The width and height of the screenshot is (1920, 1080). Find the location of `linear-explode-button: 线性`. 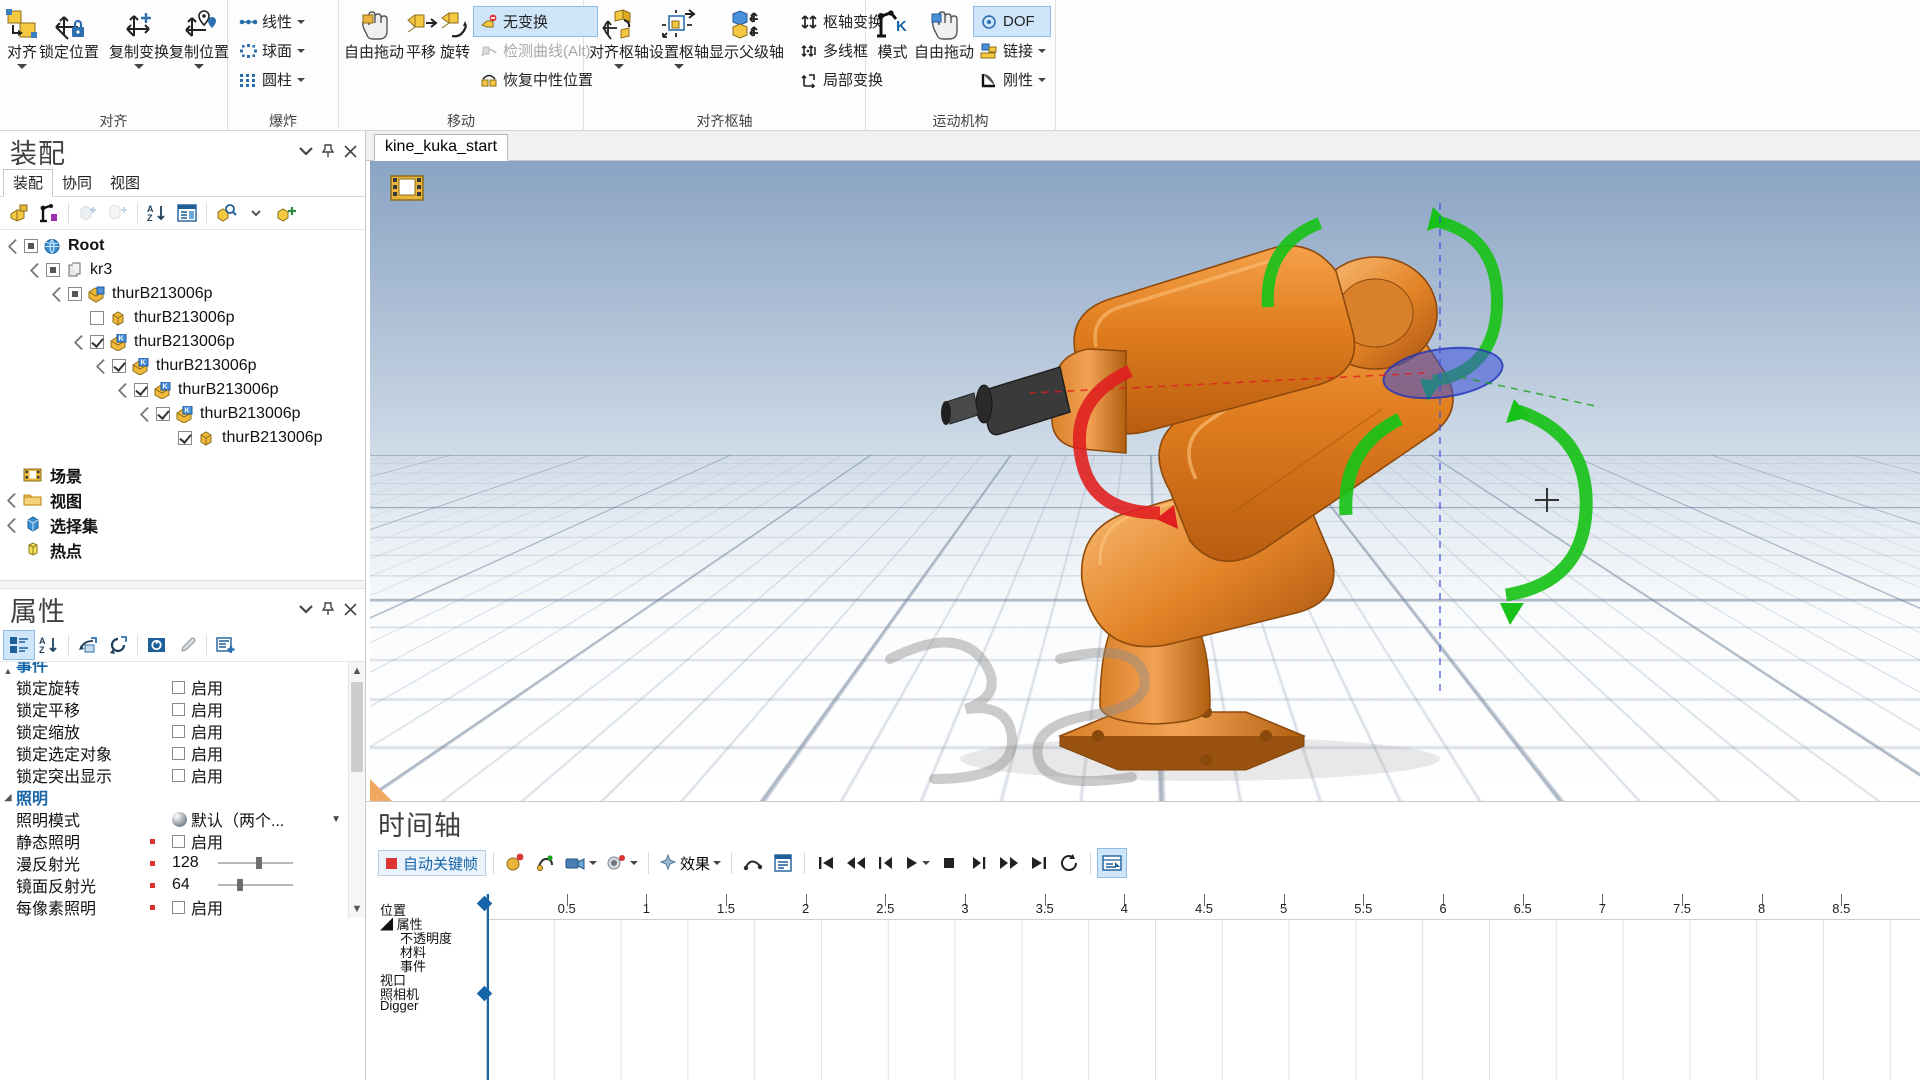

linear-explode-button: 线性 is located at coordinates (271, 21).